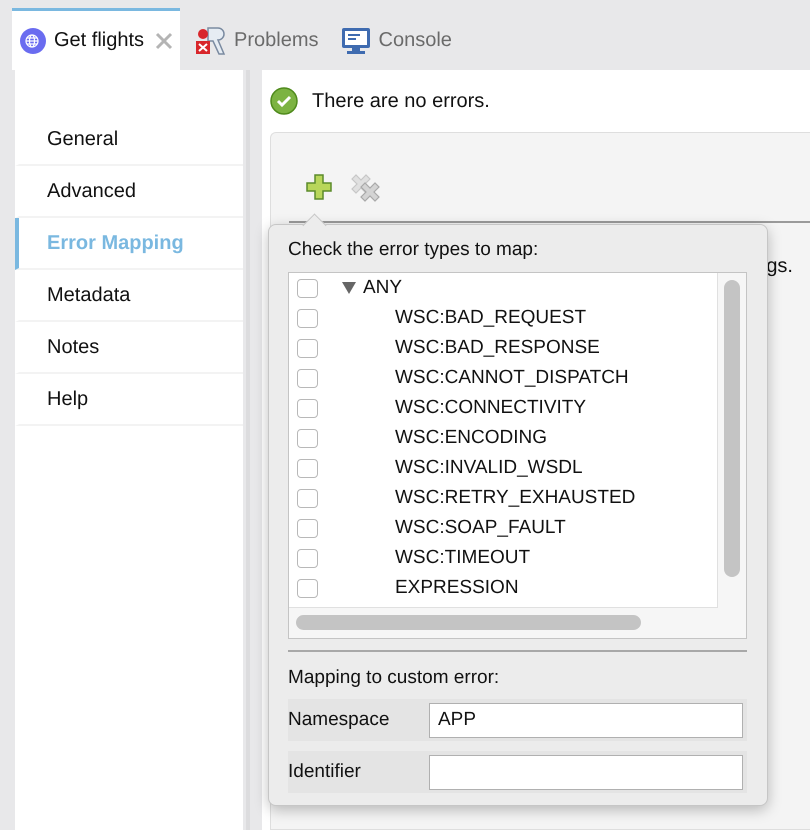 Image resolution: width=810 pixels, height=830 pixels. Describe the element at coordinates (210, 41) in the screenshot. I see `problems-icon` at that location.